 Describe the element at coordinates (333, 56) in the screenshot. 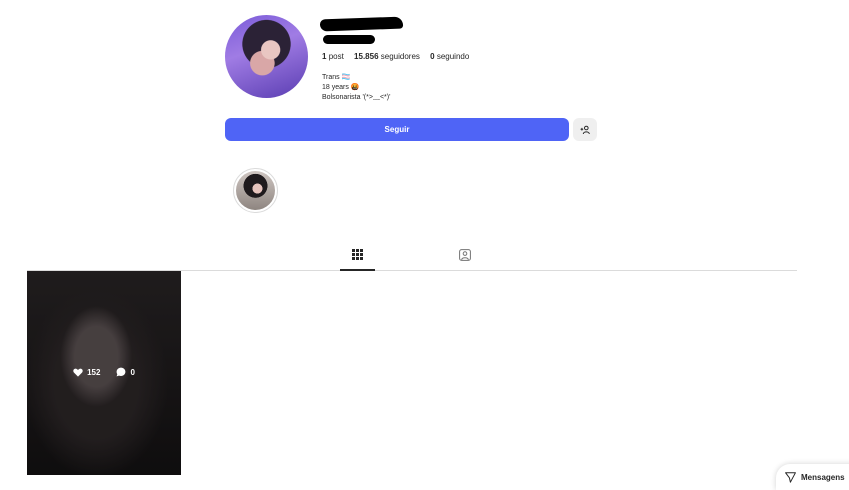

I see `posts-stat: 1 post` at that location.